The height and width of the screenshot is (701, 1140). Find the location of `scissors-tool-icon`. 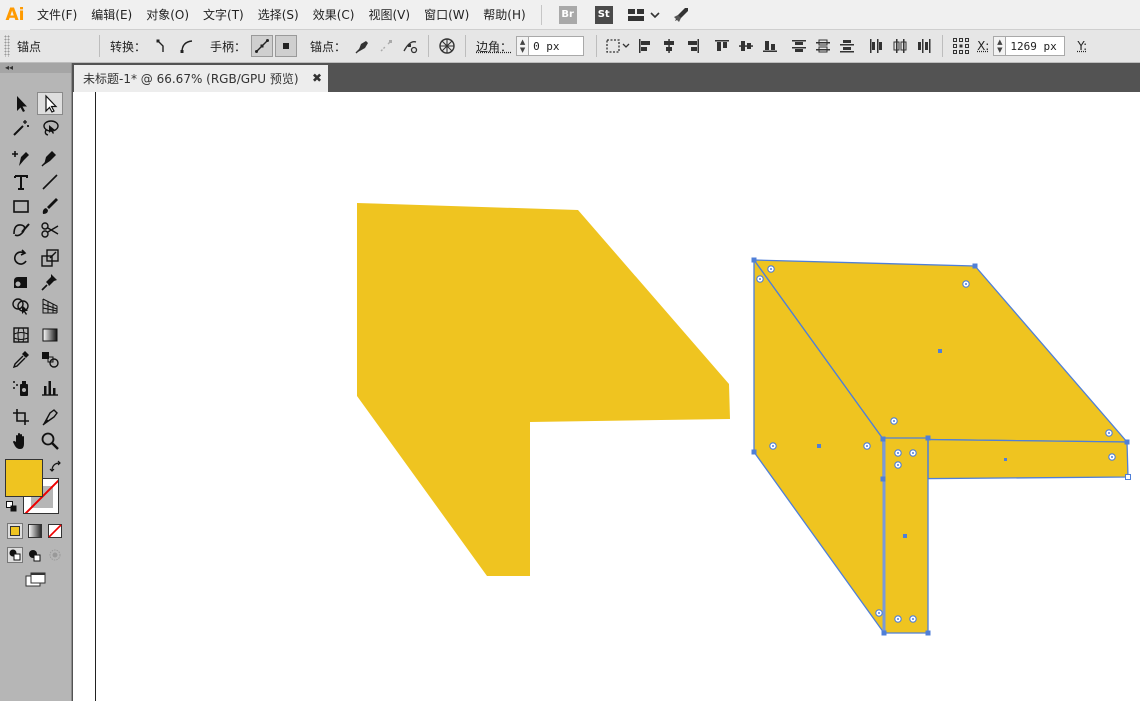

scissors-tool-icon is located at coordinates (50, 229).